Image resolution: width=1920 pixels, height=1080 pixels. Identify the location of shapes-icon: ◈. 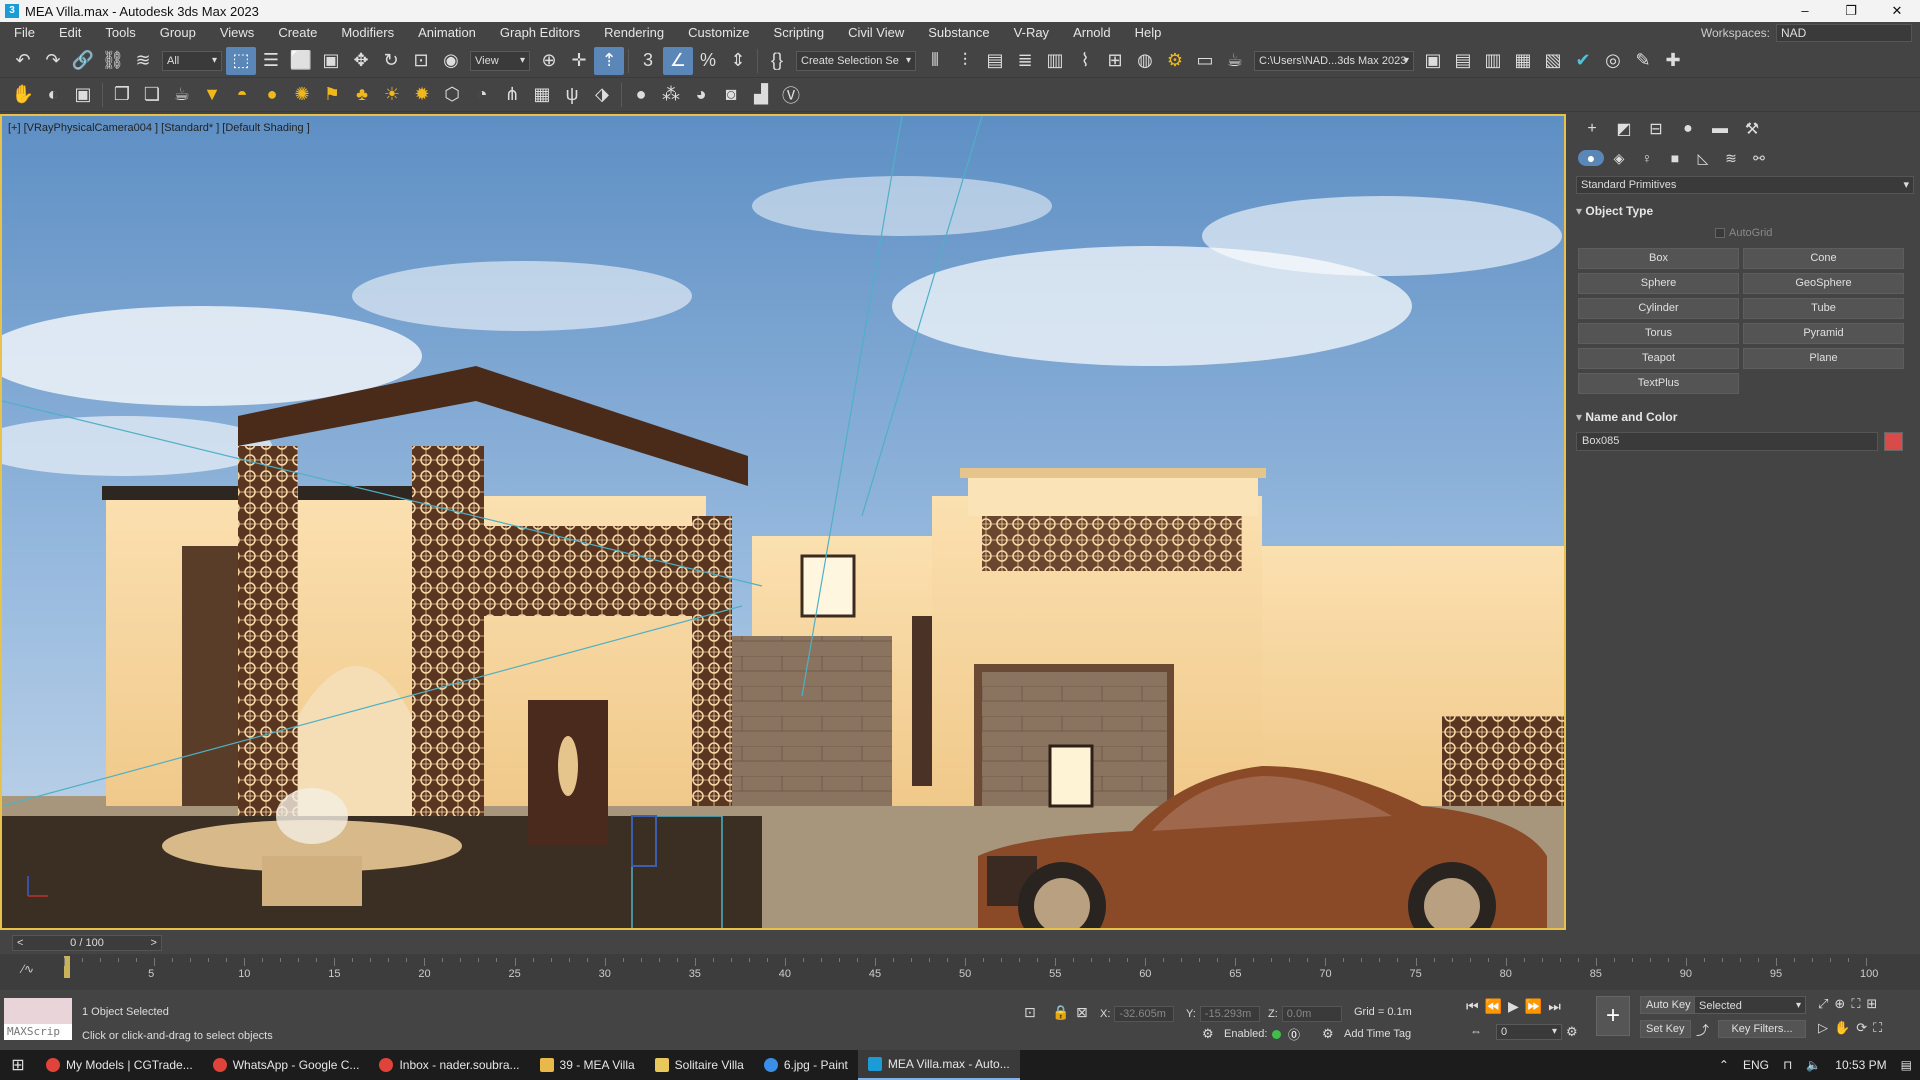
(1619, 158).